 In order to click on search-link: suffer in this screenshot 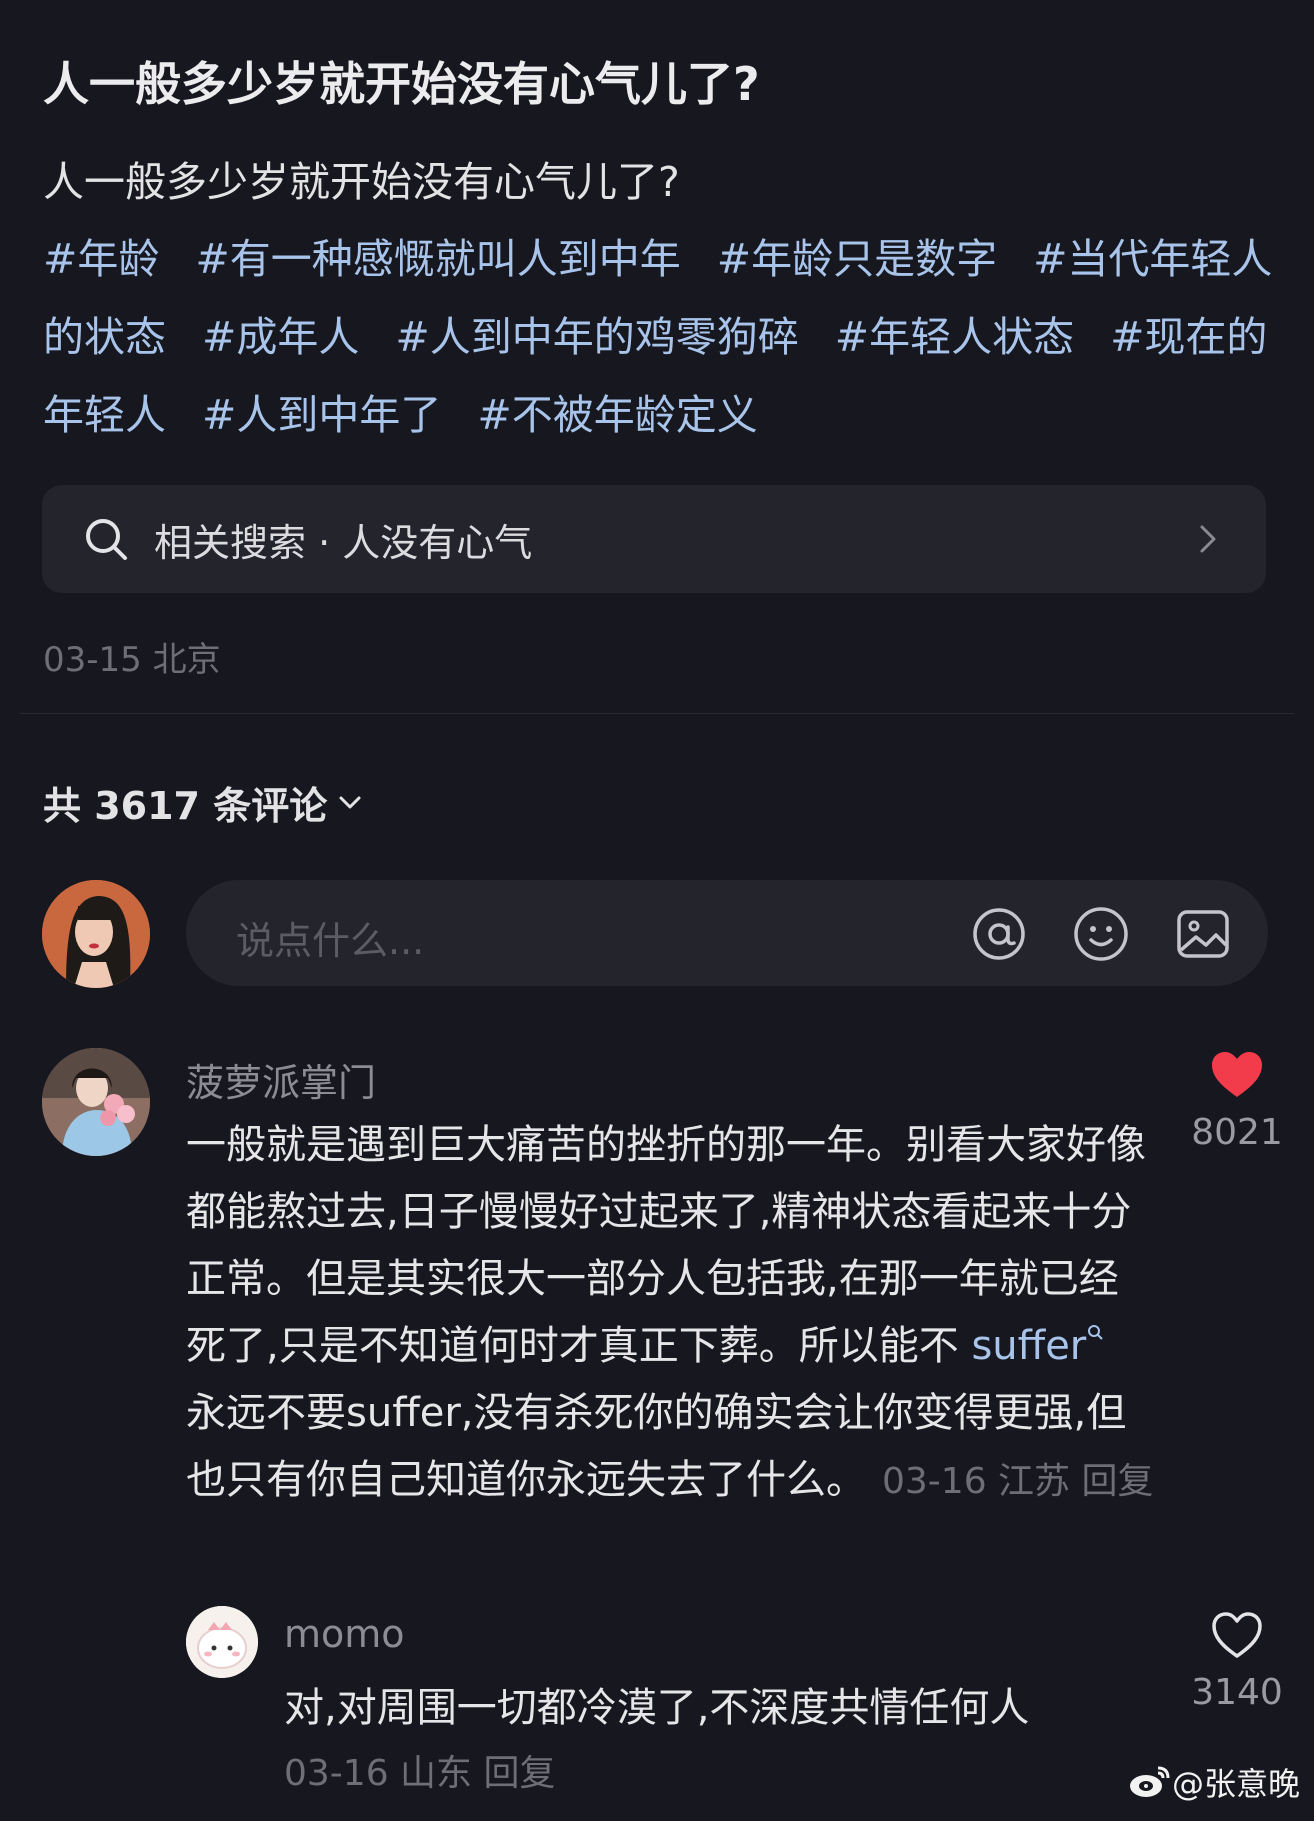, I will do `click(1028, 1346)`.